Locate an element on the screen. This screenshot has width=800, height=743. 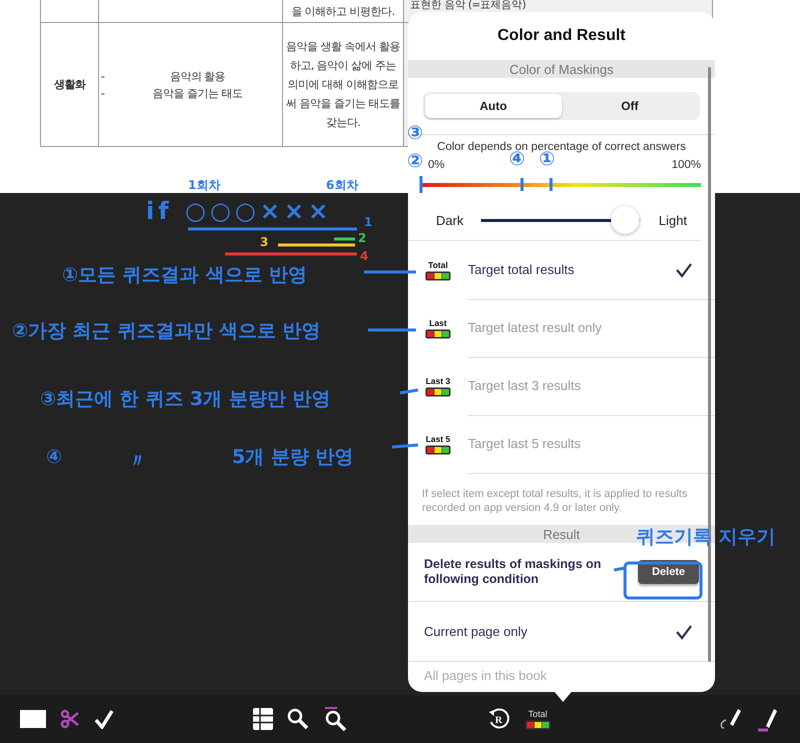
section-header: Color of Maskings is located at coordinates (561, 69).